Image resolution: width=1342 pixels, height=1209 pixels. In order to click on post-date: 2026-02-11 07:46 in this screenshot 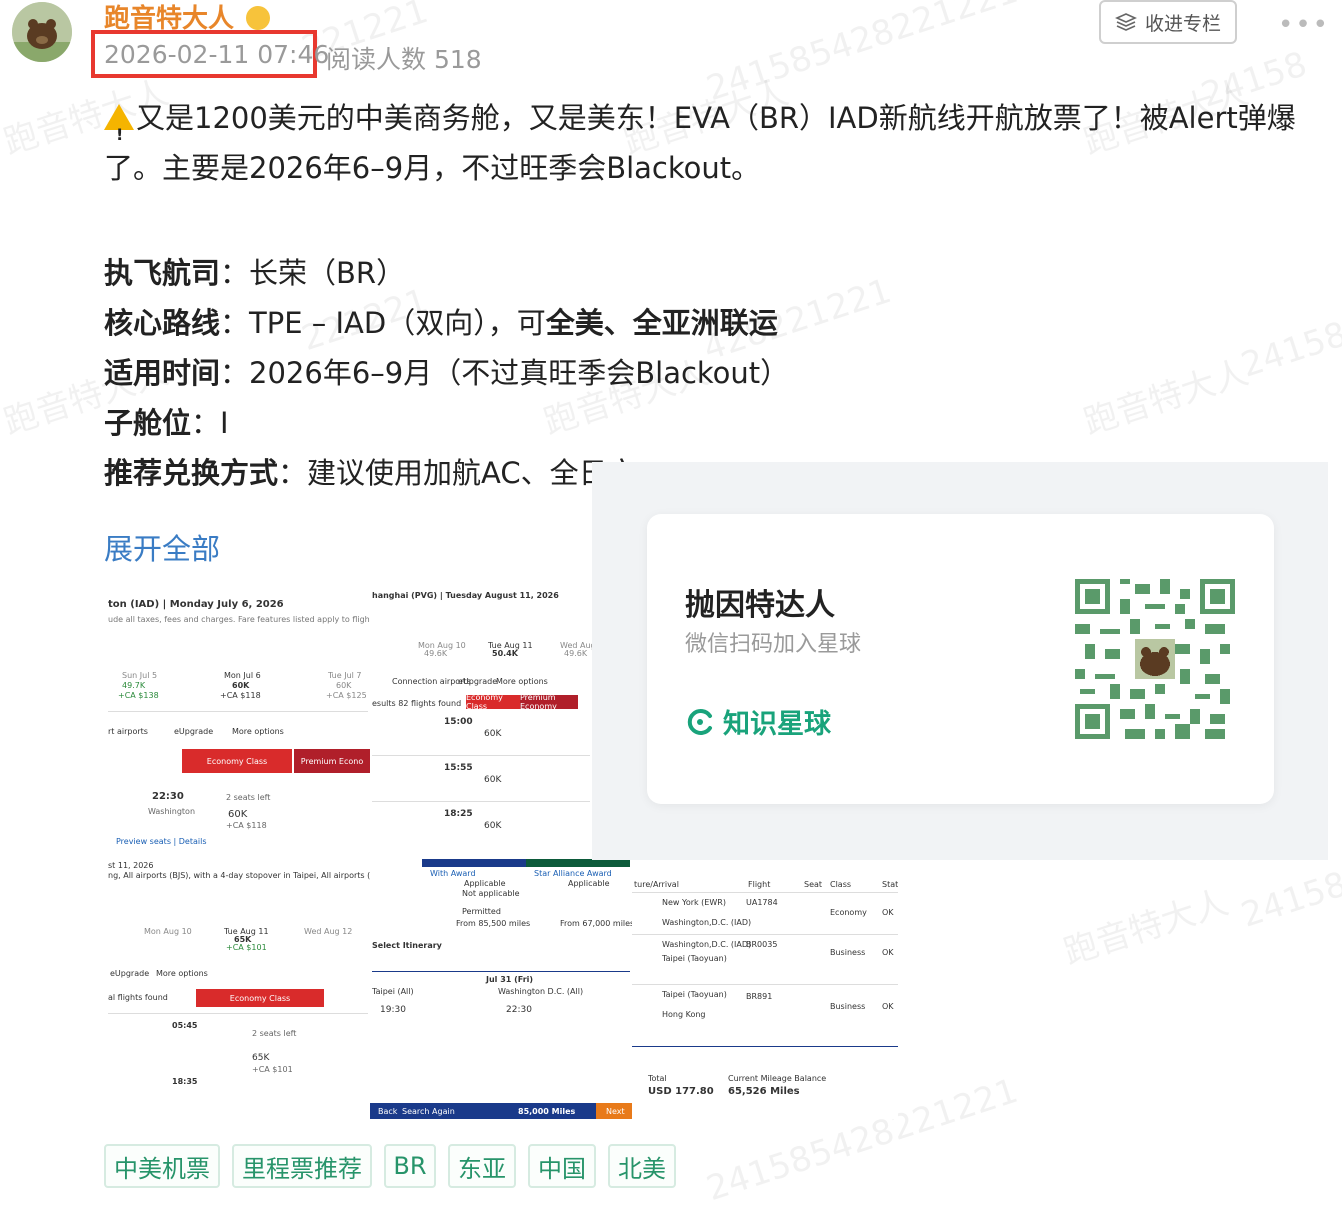, I will do `click(217, 54)`.